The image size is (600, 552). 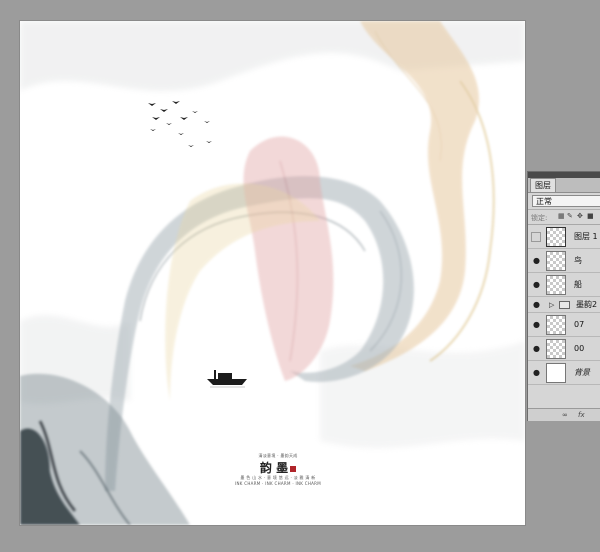 What do you see at coordinates (586, 236) in the screenshot?
I see `layer-name: 图层 1` at bounding box center [586, 236].